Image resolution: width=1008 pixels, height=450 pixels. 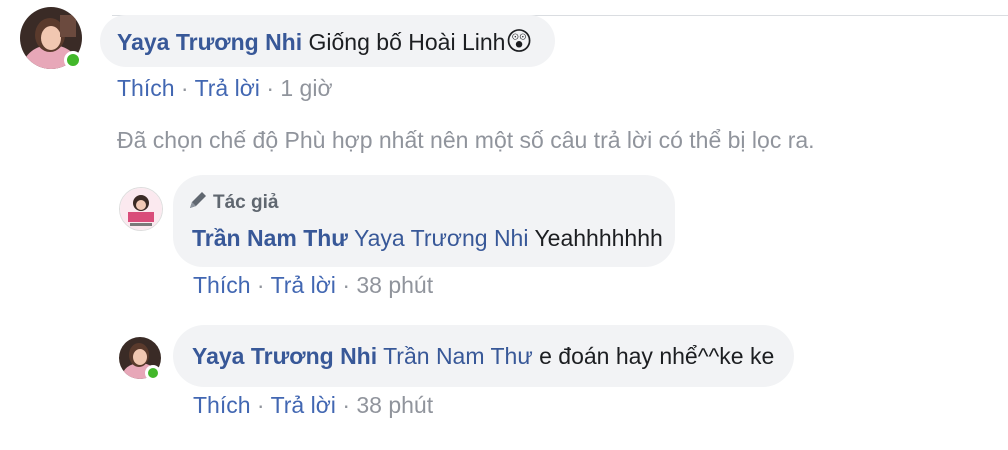 I want to click on mention-link: Trần Nam Thư, so click(x=458, y=356).